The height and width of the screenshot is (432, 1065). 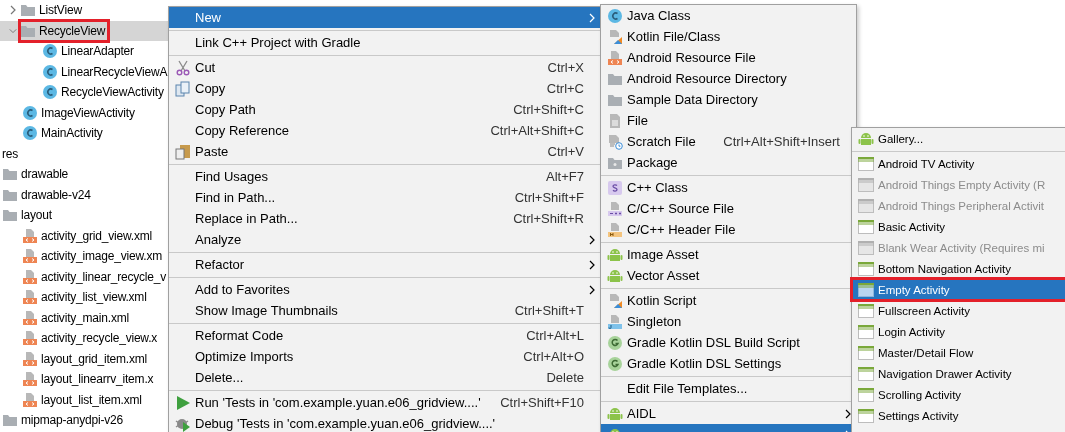 What do you see at coordinates (101, 256) in the screenshot?
I see `tree-item-label: activity_image_view.xm` at bounding box center [101, 256].